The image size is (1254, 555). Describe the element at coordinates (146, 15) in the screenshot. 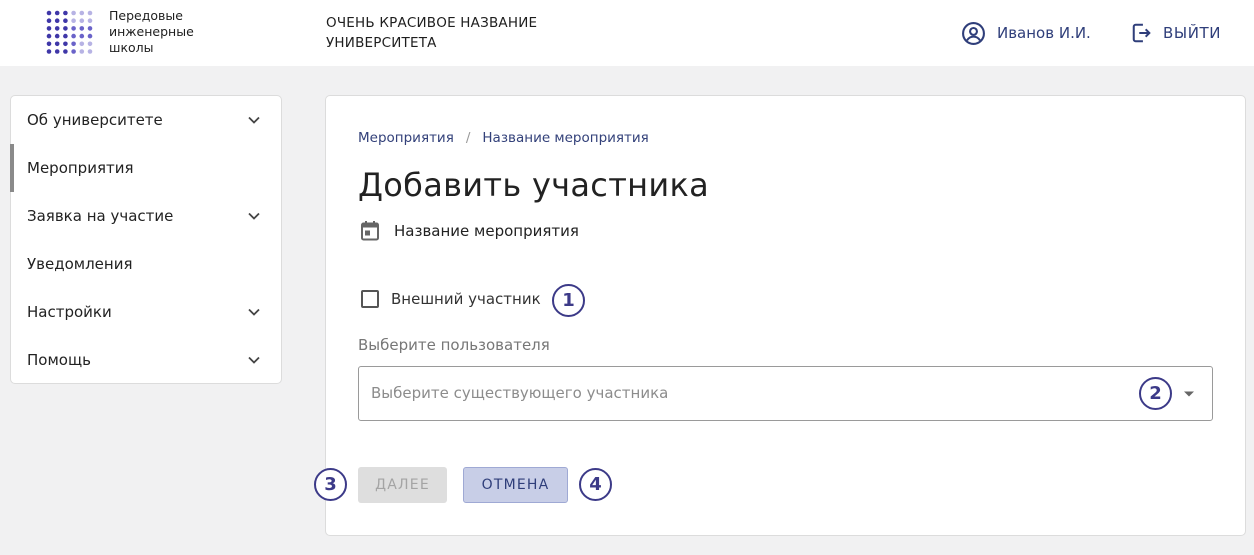

I see `logo-line-1: Передовые` at that location.